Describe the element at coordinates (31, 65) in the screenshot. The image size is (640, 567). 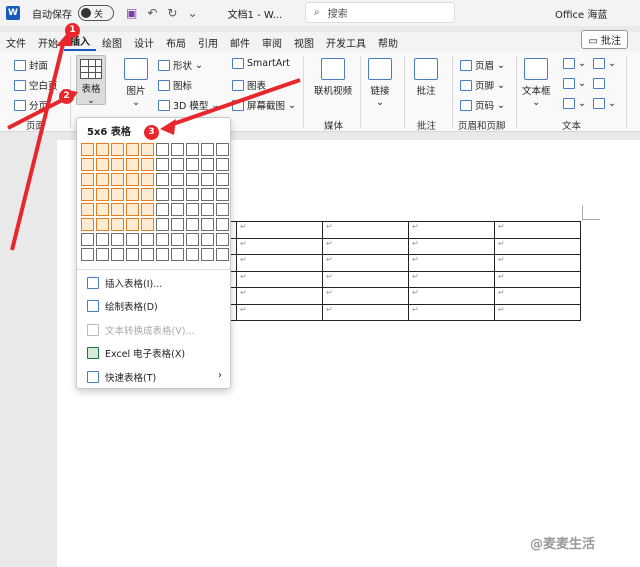
I see `cover-page-button: 封面` at that location.